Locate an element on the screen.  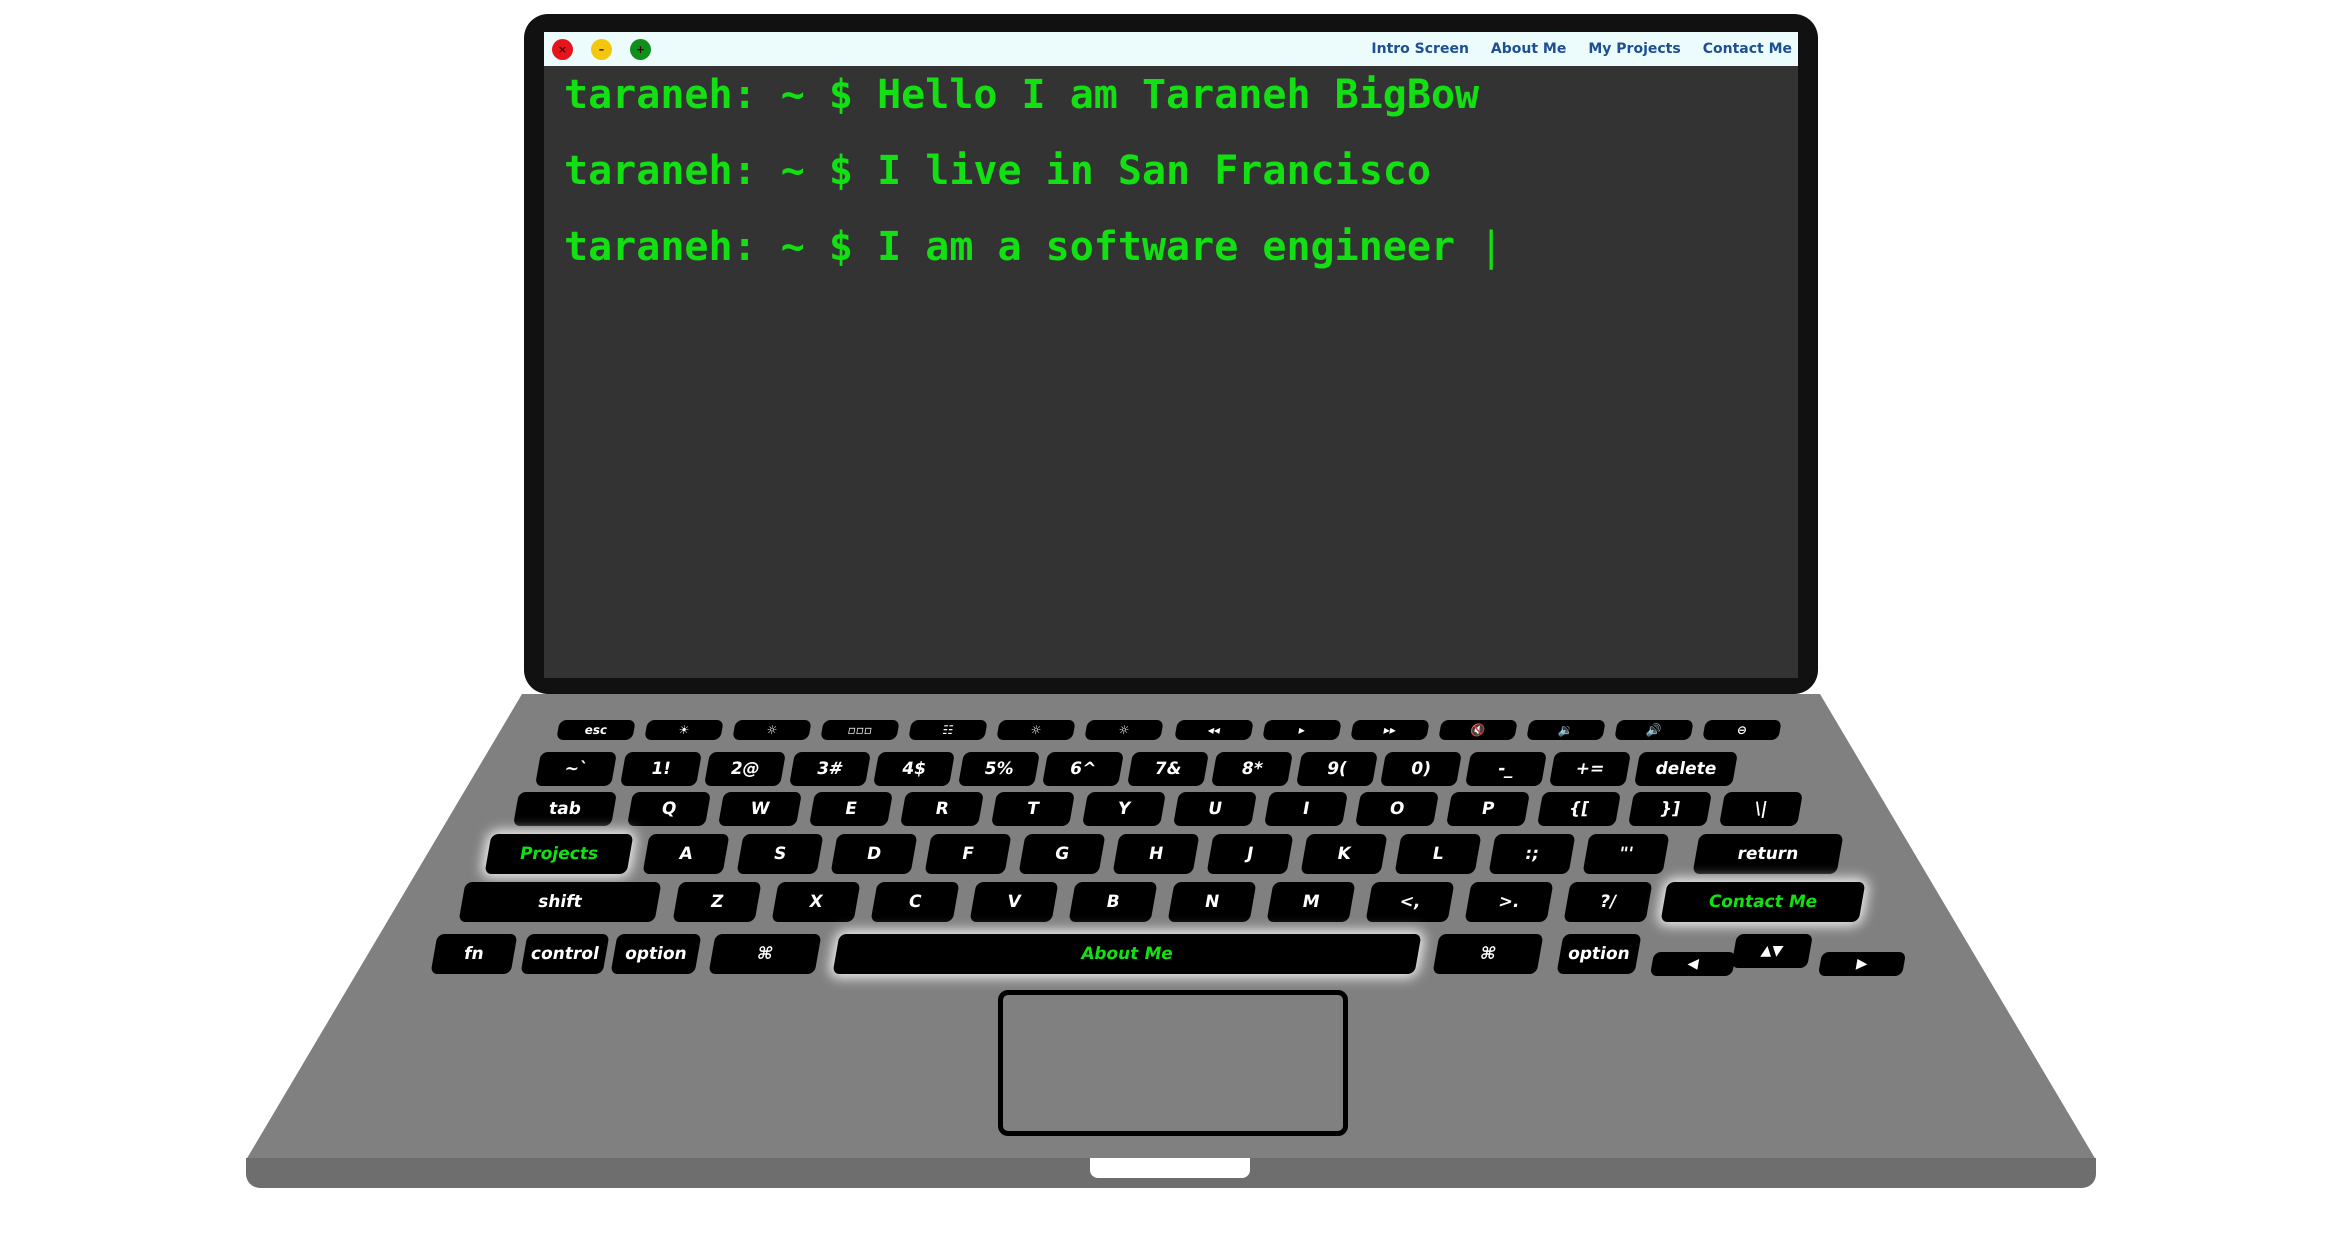
key-option-6: option is located at coordinates (1599, 954).